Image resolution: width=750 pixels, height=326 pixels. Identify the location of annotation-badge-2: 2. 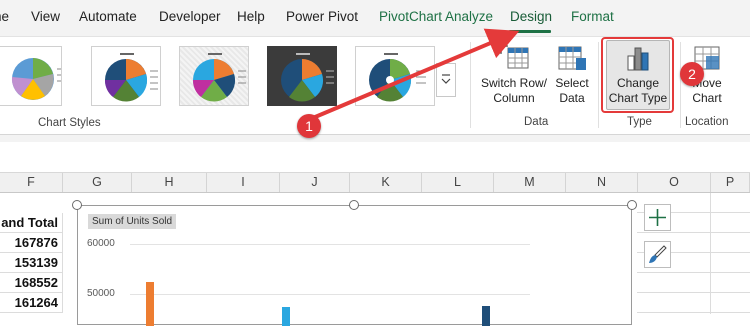
(692, 74).